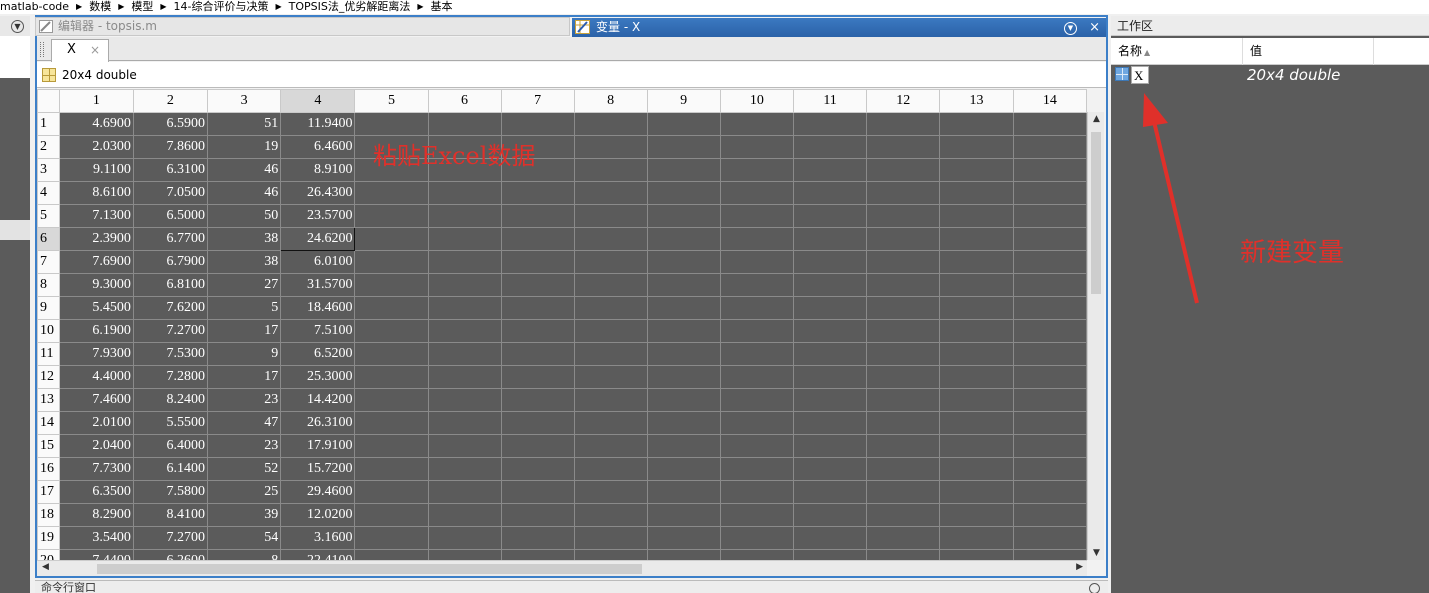 Image resolution: width=1429 pixels, height=593 pixels. What do you see at coordinates (318, 400) in the screenshot?
I see `table-cell: 14.4200` at bounding box center [318, 400].